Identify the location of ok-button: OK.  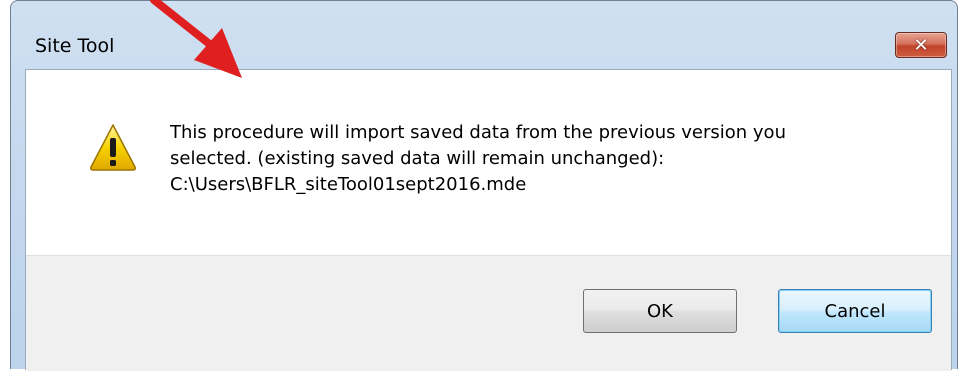
(660, 311).